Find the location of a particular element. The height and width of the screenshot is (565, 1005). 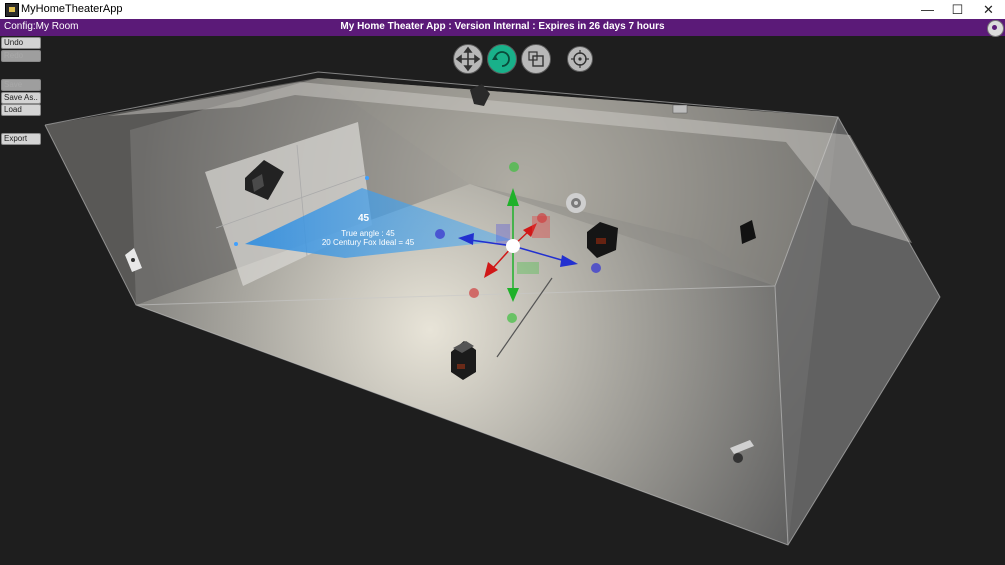

window-title-bar: MyHomeTheaterApp — ☐ ✕ is located at coordinates (502, 10).